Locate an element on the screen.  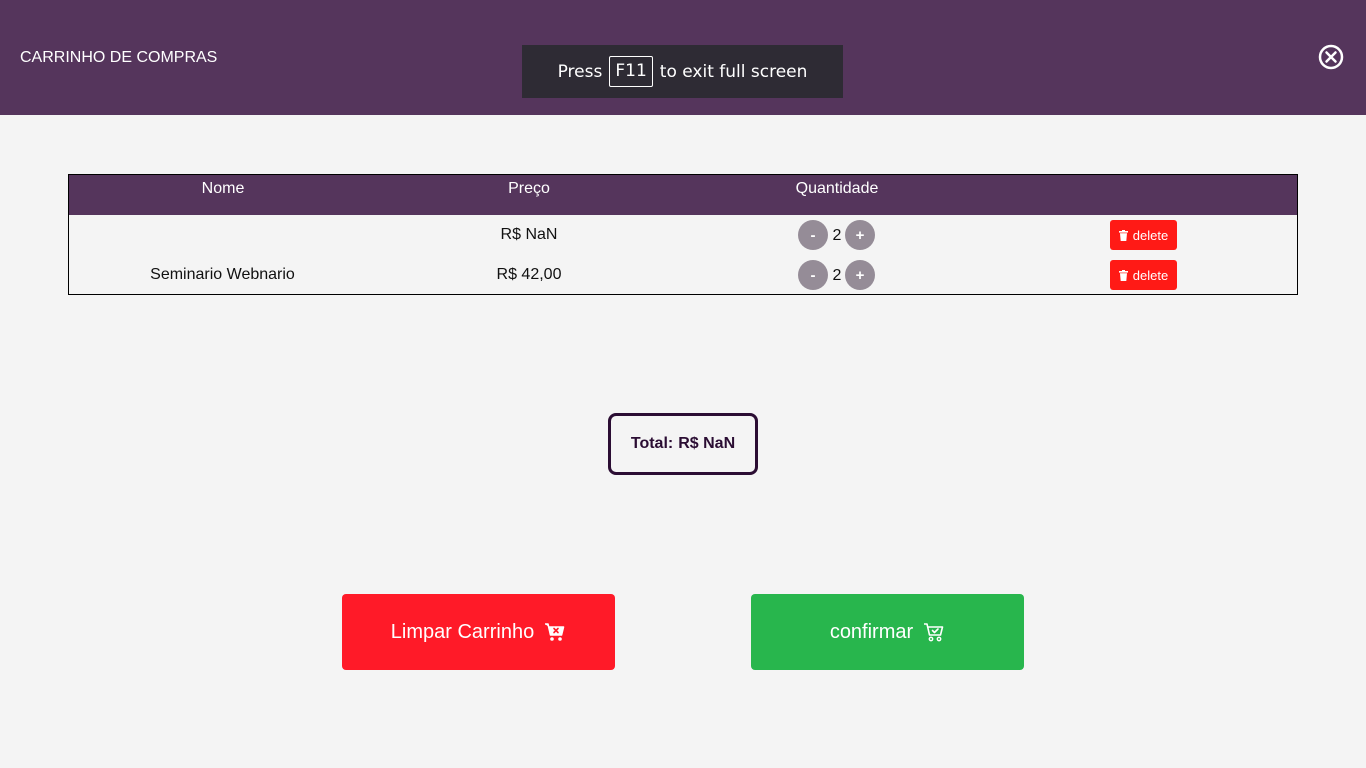
clear-cart-label: Limpar Carrinho is located at coordinates (462, 631).